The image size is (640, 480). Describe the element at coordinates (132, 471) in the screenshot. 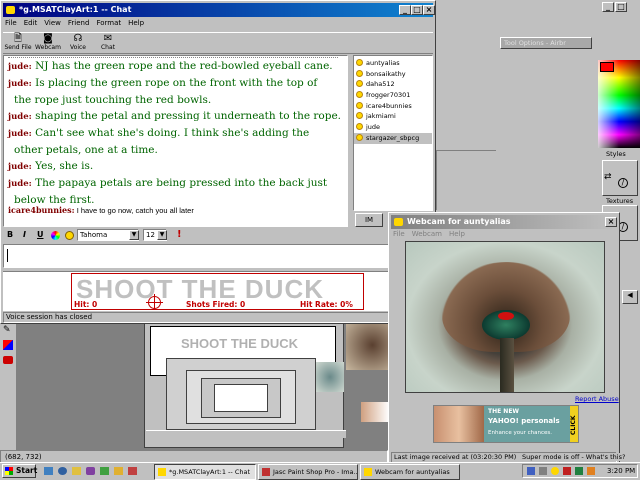

I see `app-icon` at that location.